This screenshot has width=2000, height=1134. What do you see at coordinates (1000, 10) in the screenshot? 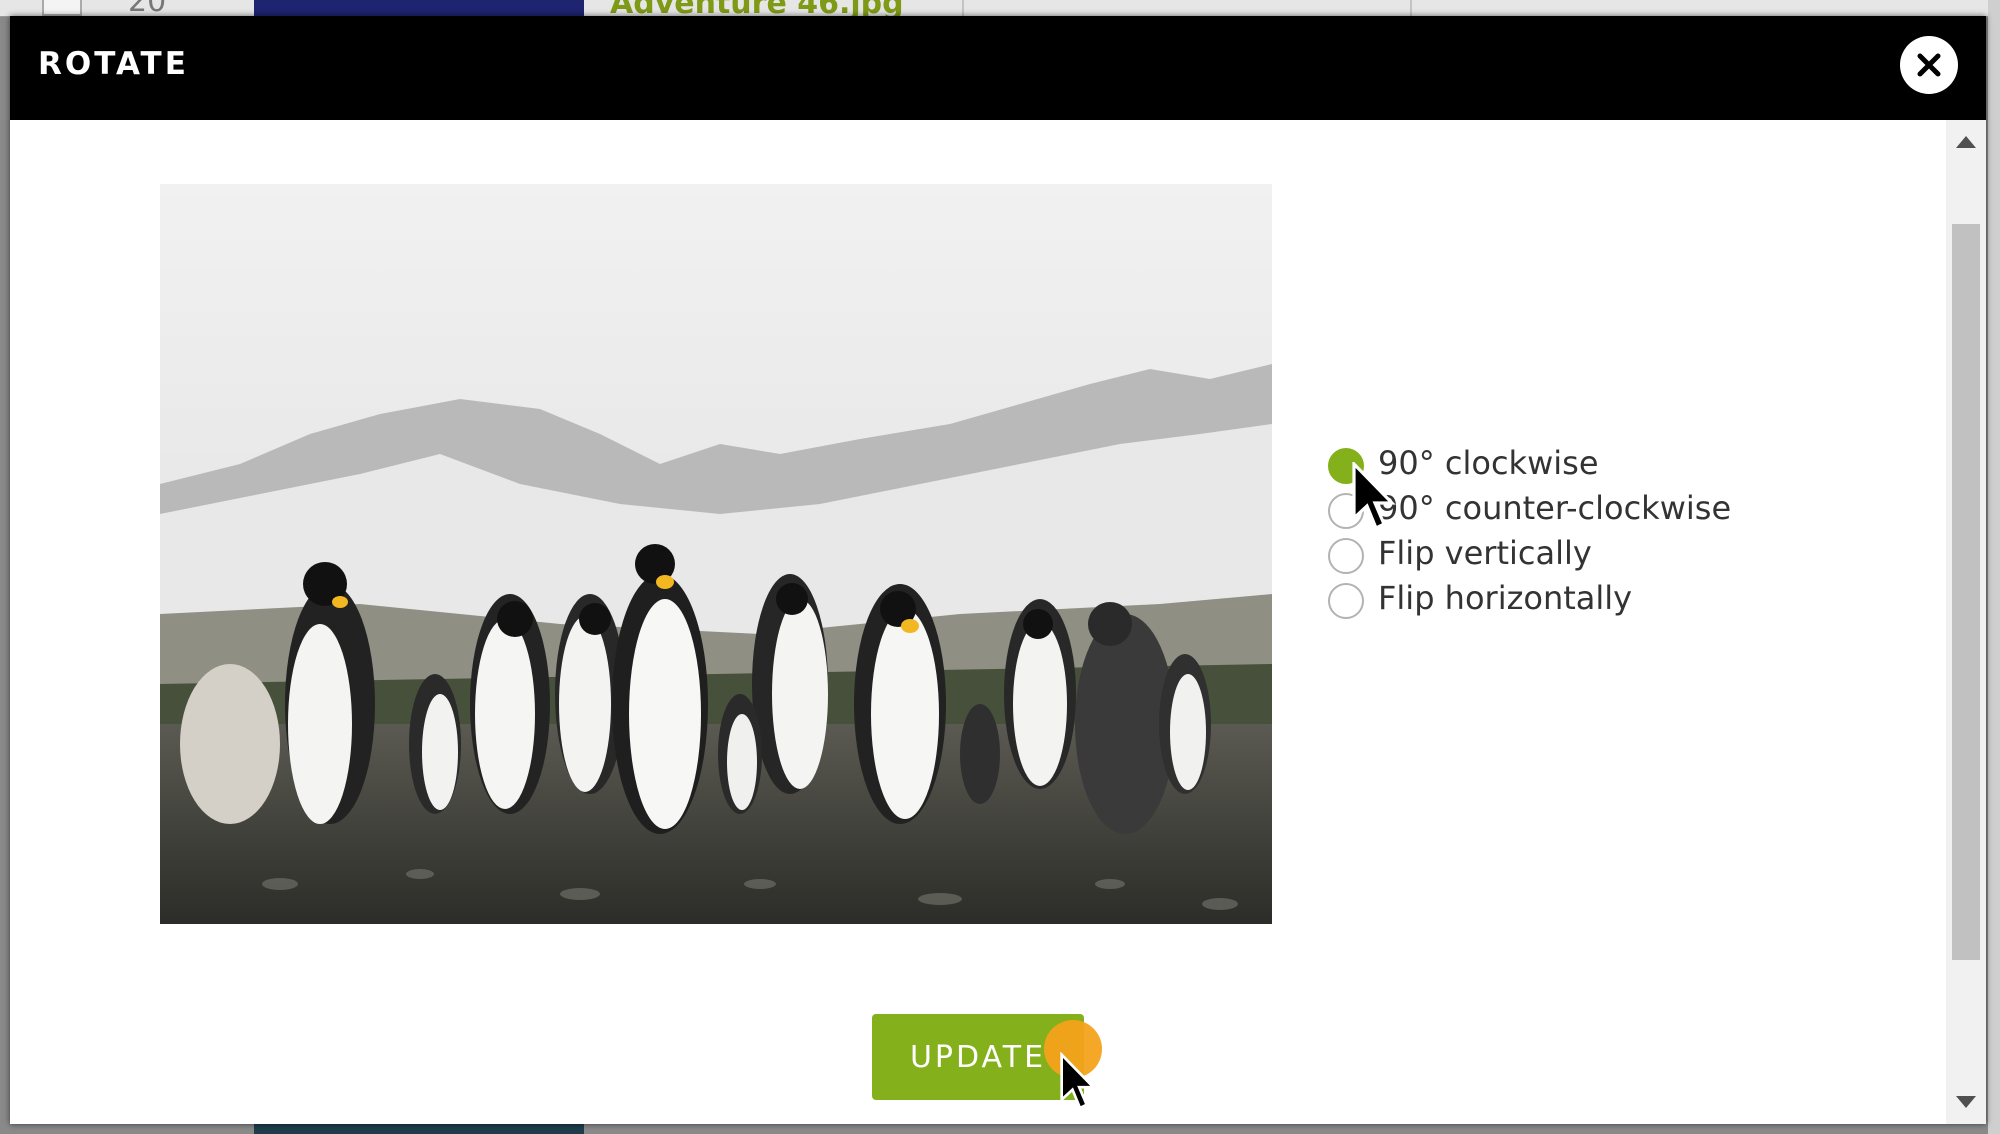
I see `background-table-row: 20 Adventure 46.jpg` at bounding box center [1000, 10].